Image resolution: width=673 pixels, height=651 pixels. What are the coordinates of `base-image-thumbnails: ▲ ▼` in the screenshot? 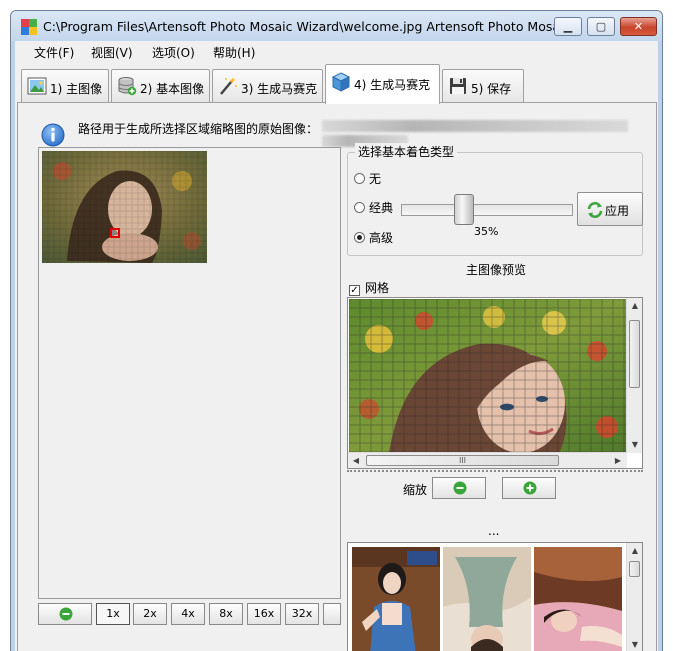 It's located at (495, 596).